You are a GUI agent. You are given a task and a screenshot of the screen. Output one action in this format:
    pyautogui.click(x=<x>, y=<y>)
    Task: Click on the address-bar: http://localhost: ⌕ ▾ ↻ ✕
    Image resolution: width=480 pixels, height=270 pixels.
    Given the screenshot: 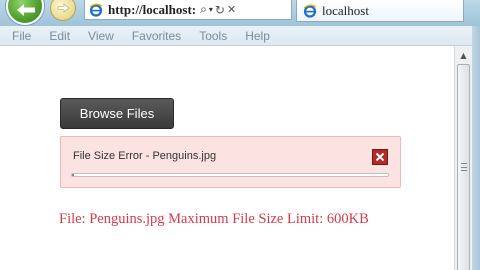 What is the action you would take?
    pyautogui.click(x=188, y=10)
    